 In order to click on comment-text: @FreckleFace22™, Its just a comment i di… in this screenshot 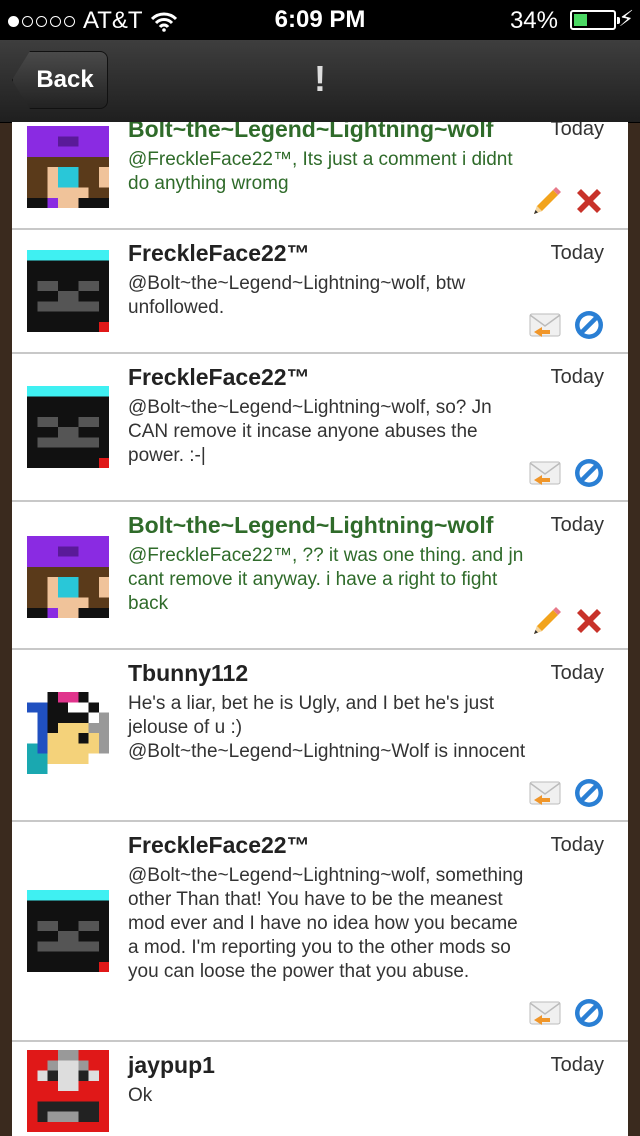, I will do `click(320, 171)`.